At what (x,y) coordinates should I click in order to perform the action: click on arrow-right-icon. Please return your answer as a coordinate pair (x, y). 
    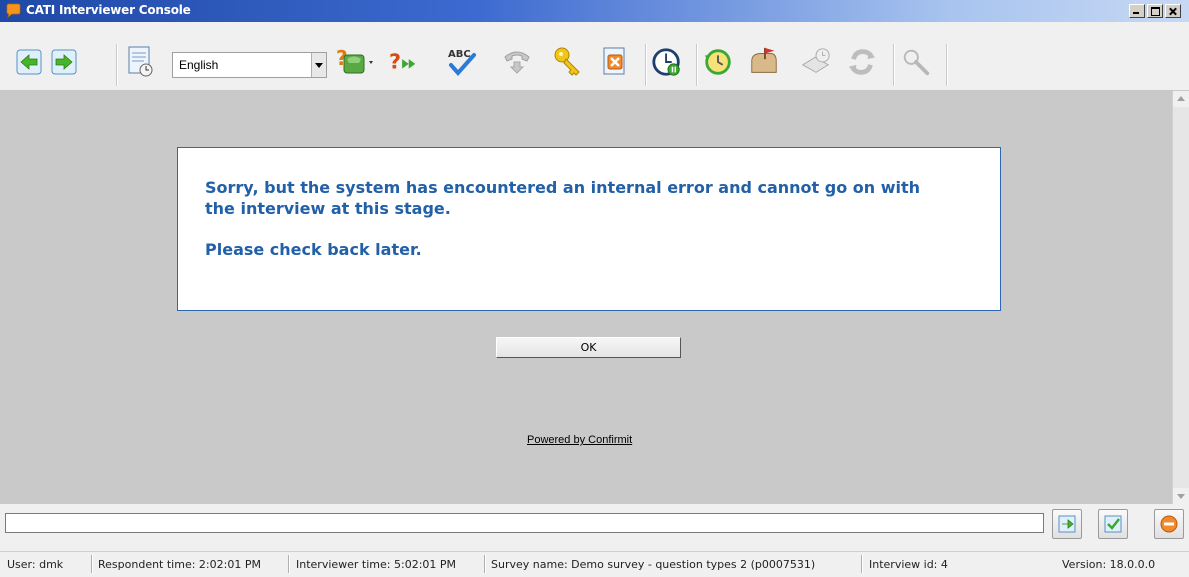
    Looking at the image, I should click on (64, 62).